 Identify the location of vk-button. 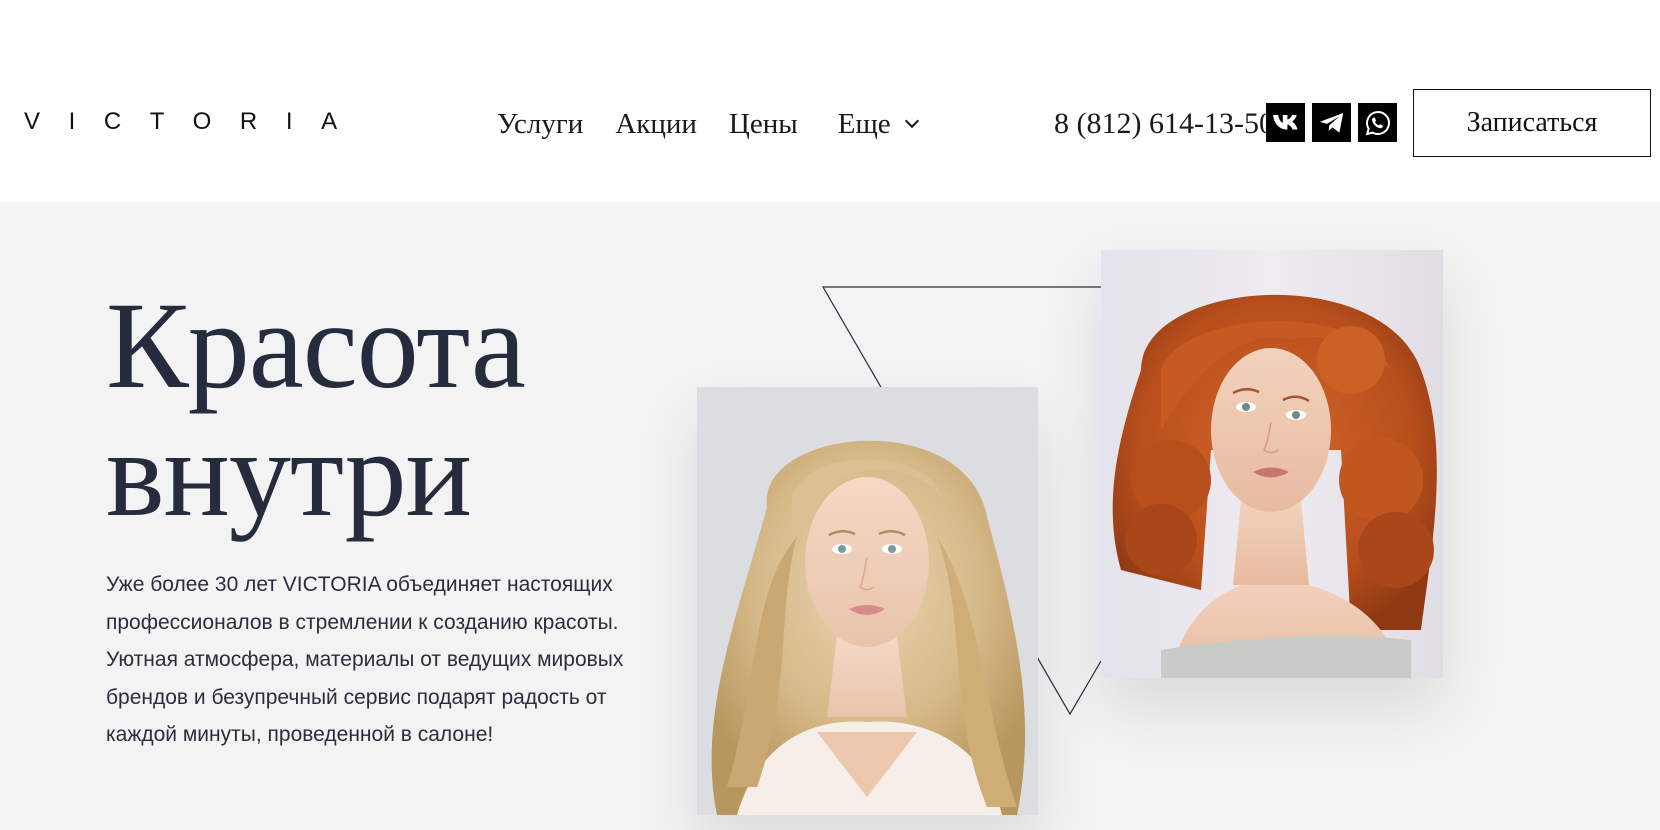
(1285, 122).